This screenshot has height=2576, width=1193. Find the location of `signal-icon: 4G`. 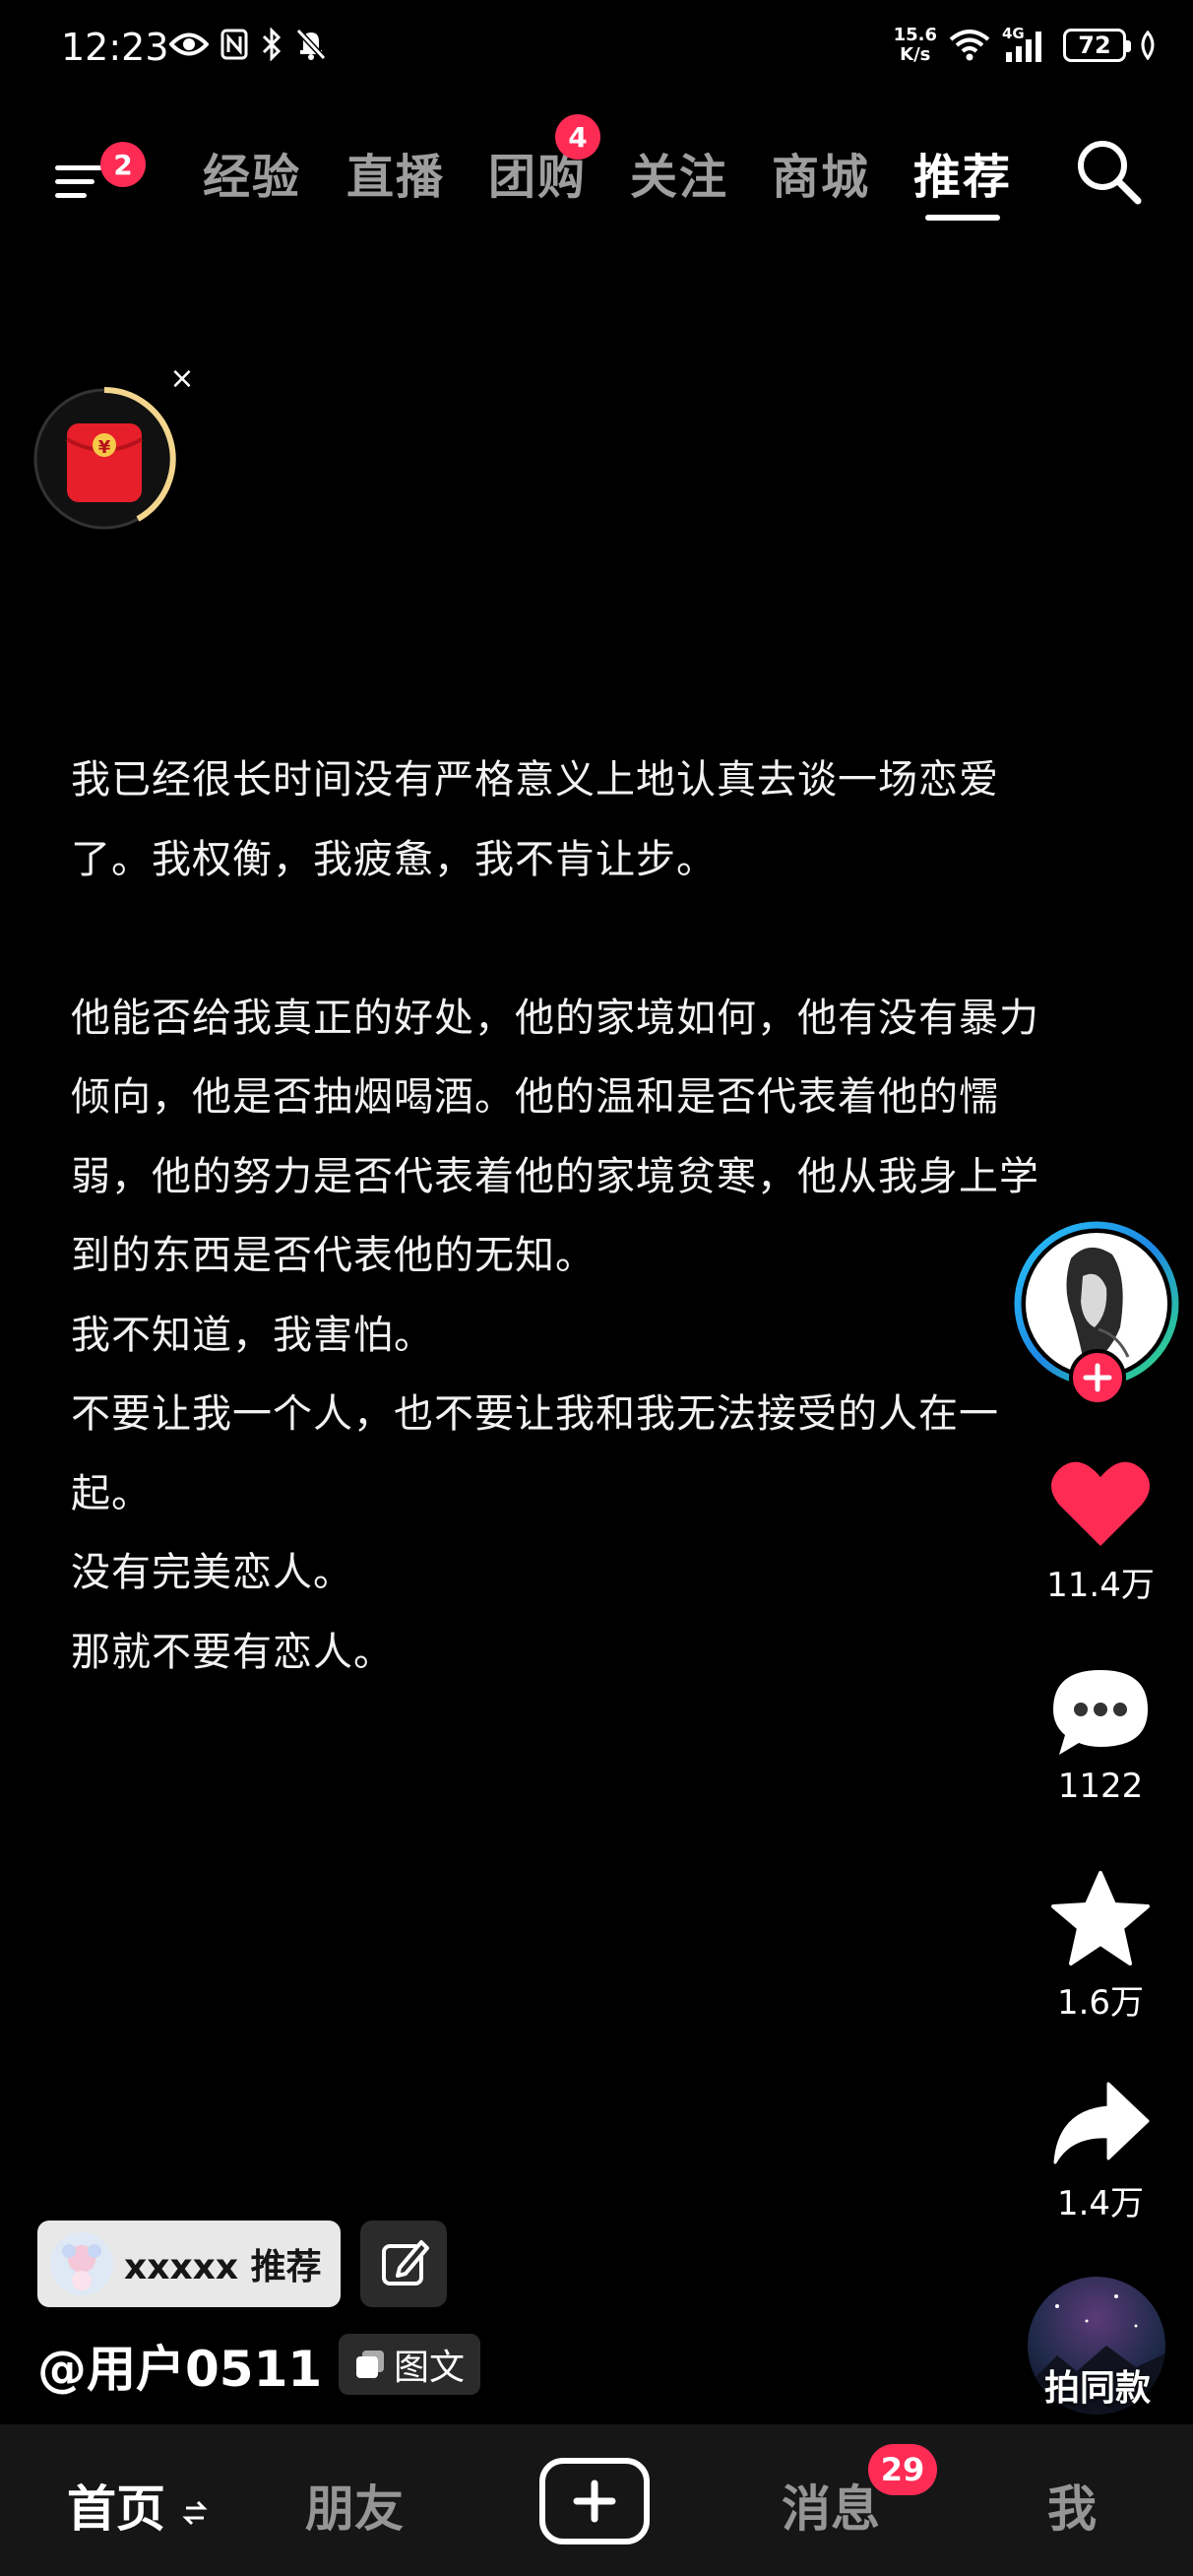

signal-icon: 4G is located at coordinates (1026, 43).